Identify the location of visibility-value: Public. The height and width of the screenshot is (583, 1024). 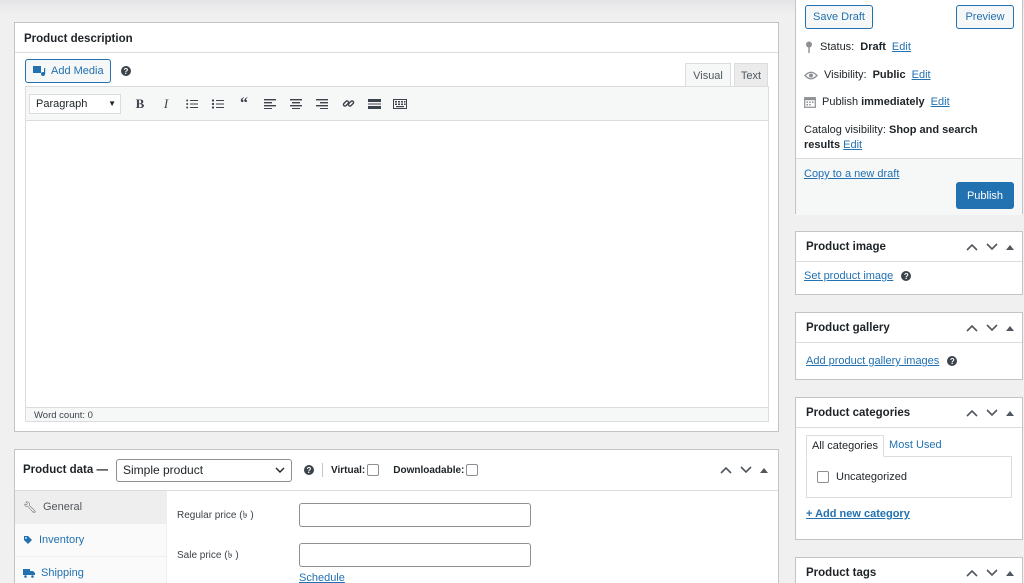
(889, 75).